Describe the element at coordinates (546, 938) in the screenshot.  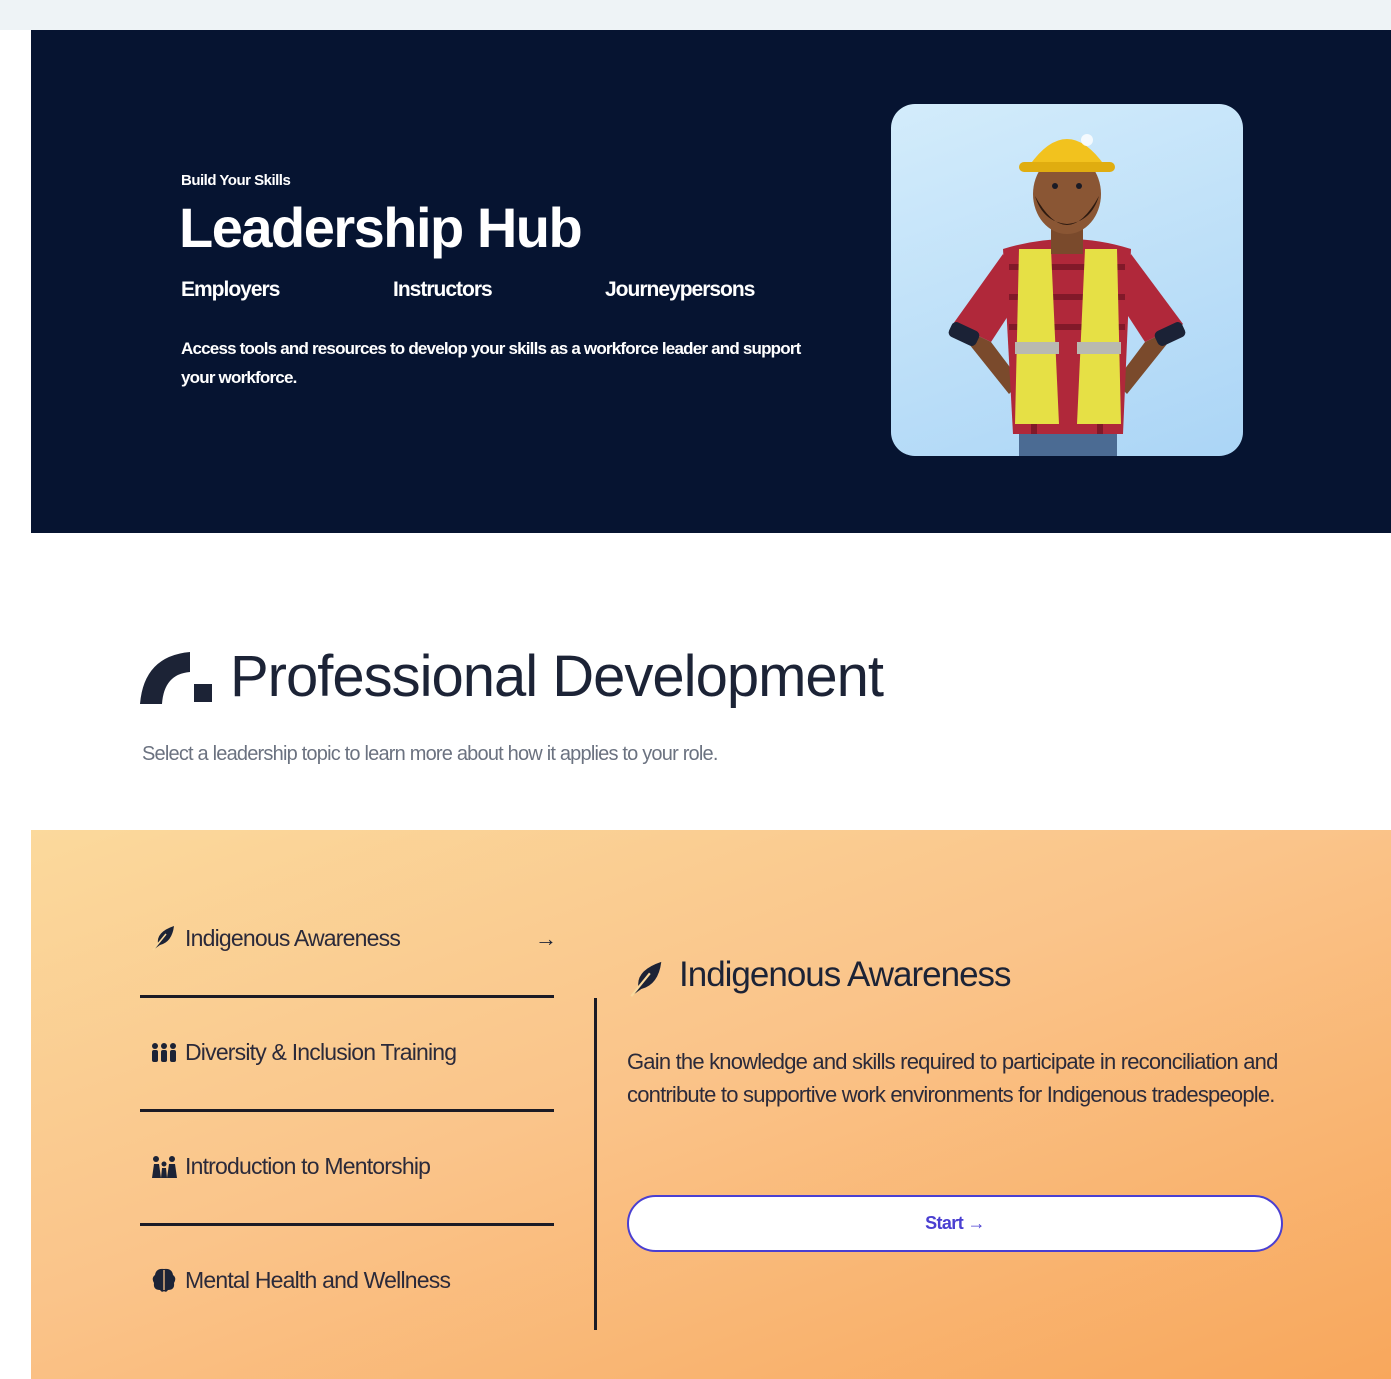
I see `arrow-right-icon: →` at that location.